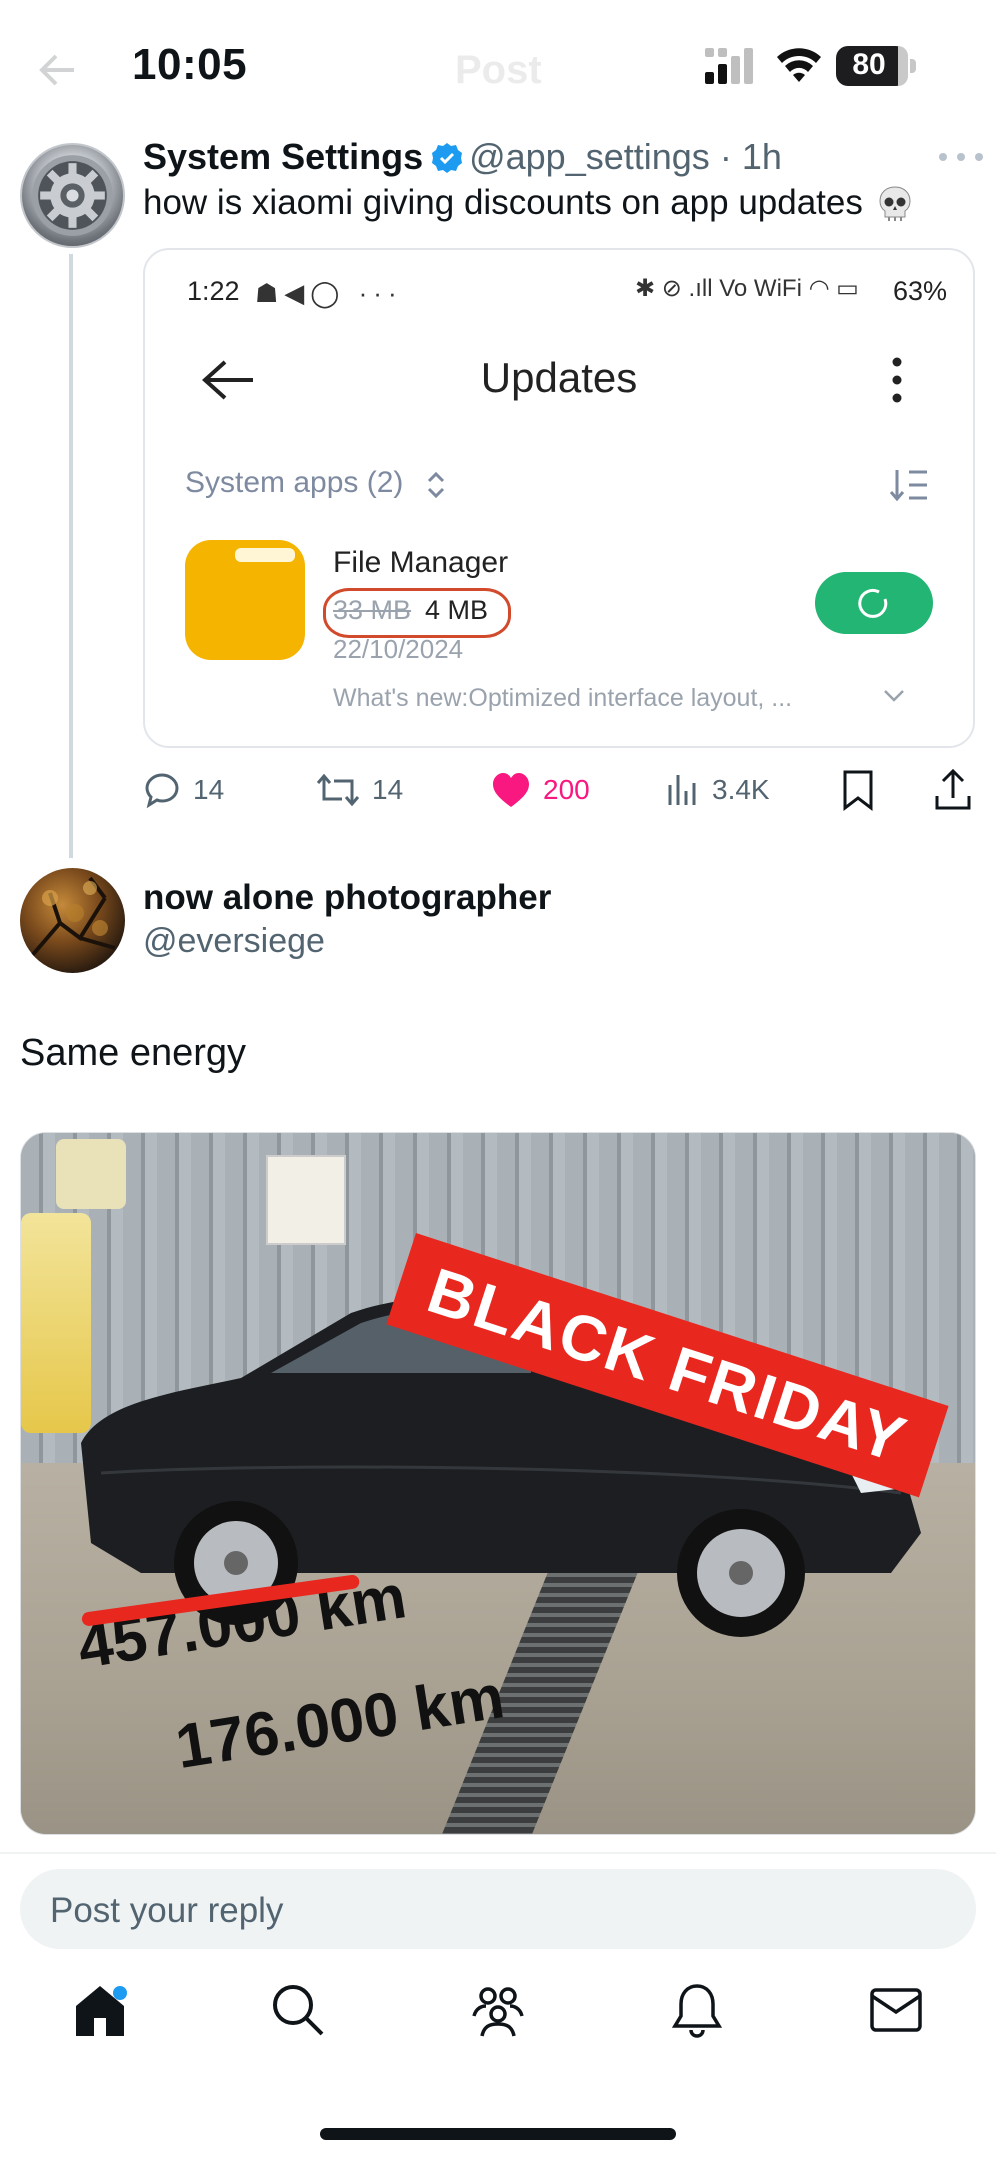 This screenshot has height=2160, width=996. Describe the element at coordinates (306, 1200) in the screenshot. I see `notice-poster` at that location.